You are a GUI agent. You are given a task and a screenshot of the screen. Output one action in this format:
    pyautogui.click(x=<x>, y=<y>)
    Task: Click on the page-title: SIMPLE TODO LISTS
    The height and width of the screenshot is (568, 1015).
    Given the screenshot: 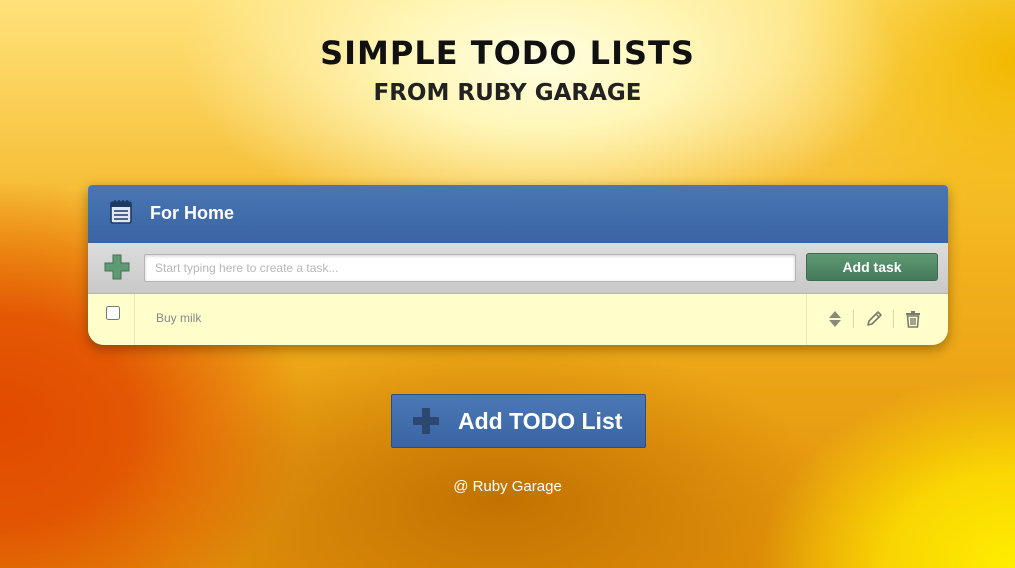 What is the action you would take?
    pyautogui.click(x=507, y=53)
    